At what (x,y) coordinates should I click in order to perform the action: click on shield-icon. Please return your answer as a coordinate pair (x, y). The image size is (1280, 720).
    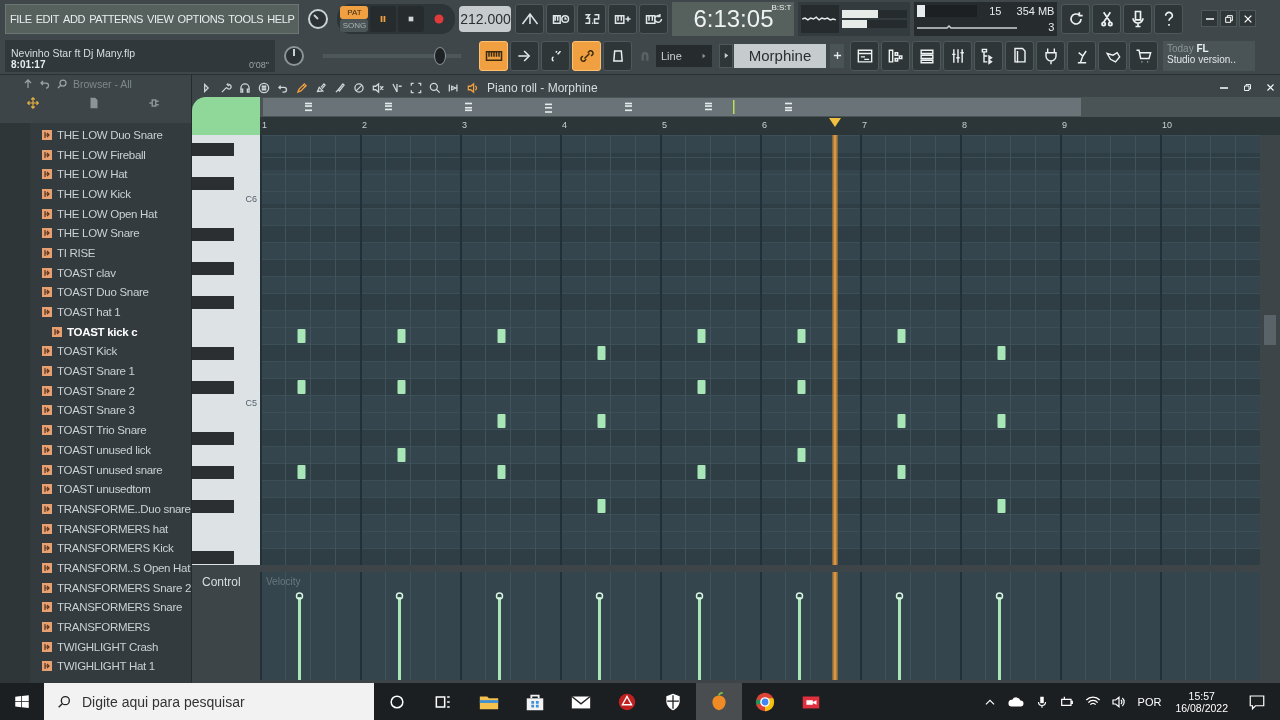
    Looking at the image, I should click on (673, 701).